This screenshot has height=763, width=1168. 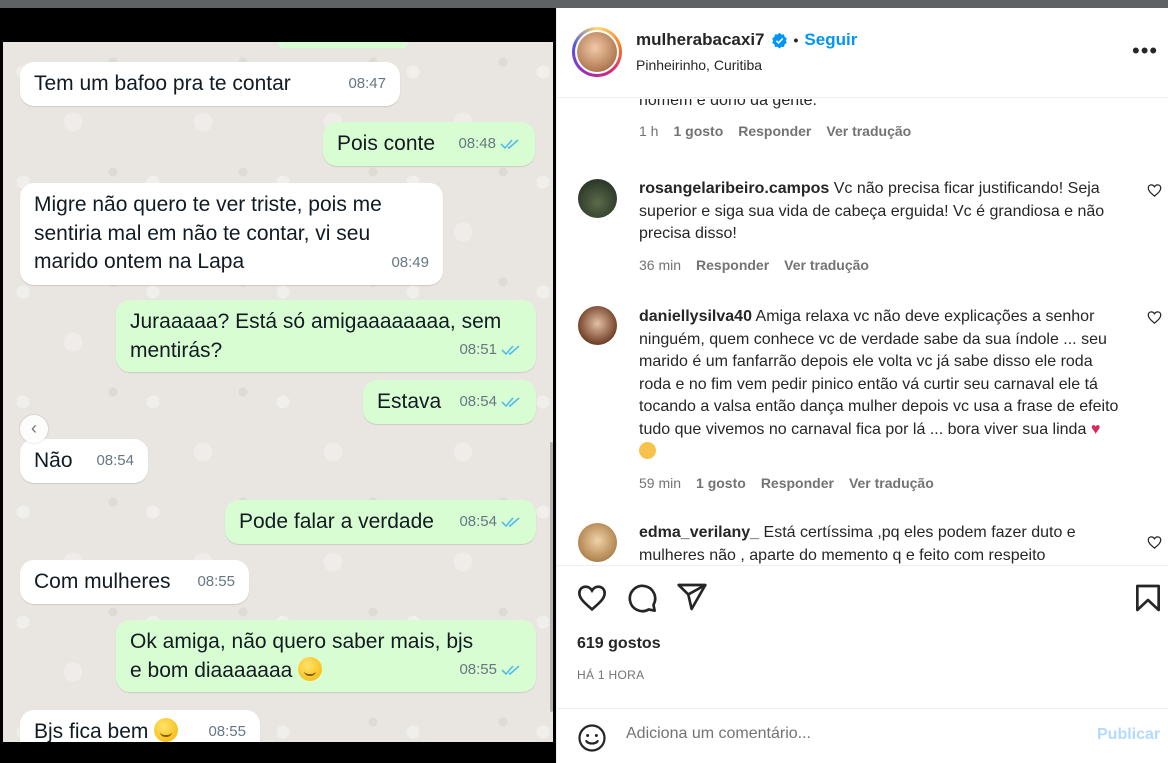 What do you see at coordinates (642, 598) in the screenshot?
I see `comment-bubble-icon` at bounding box center [642, 598].